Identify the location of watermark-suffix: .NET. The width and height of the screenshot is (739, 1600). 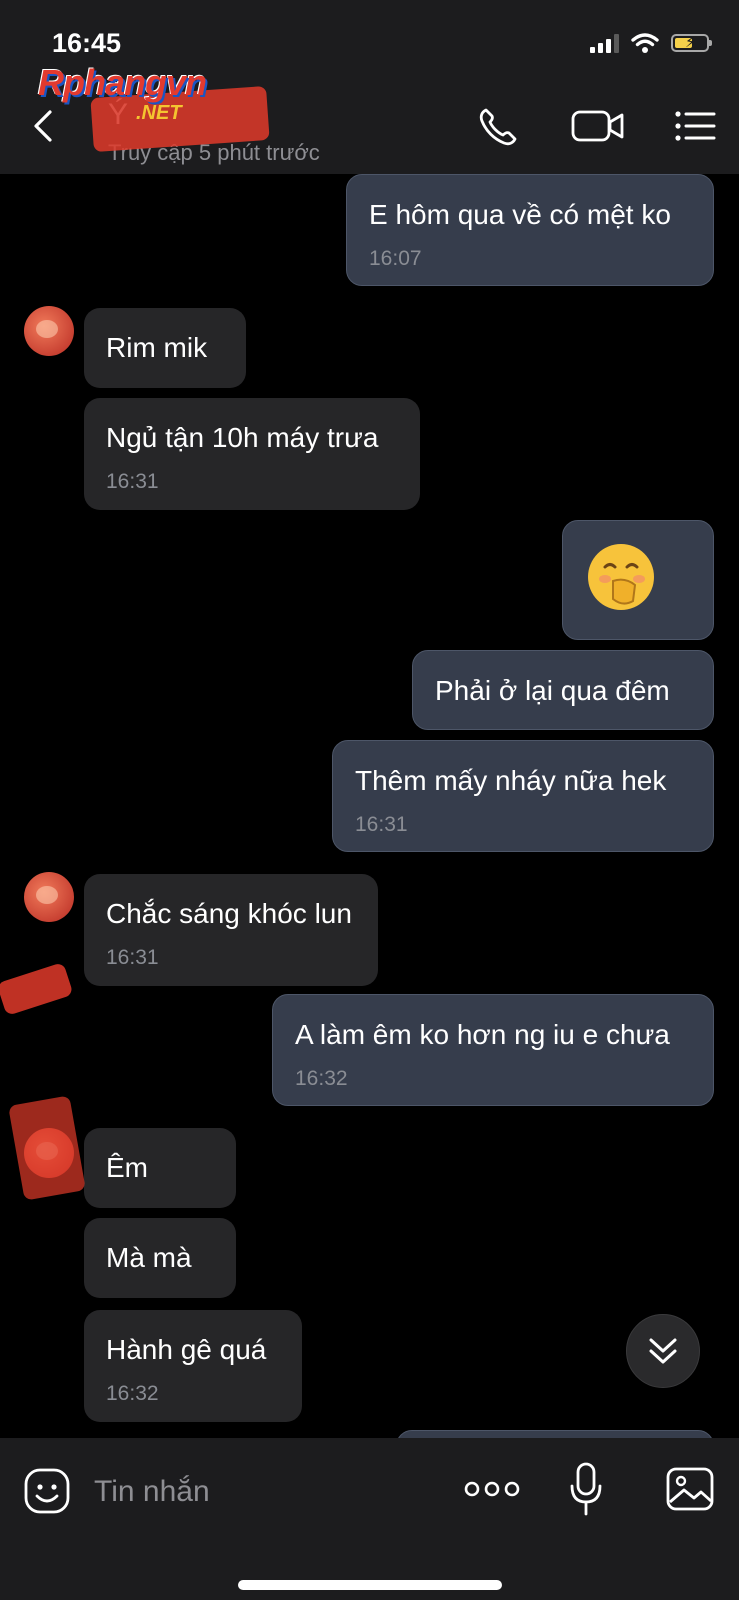
(159, 113).